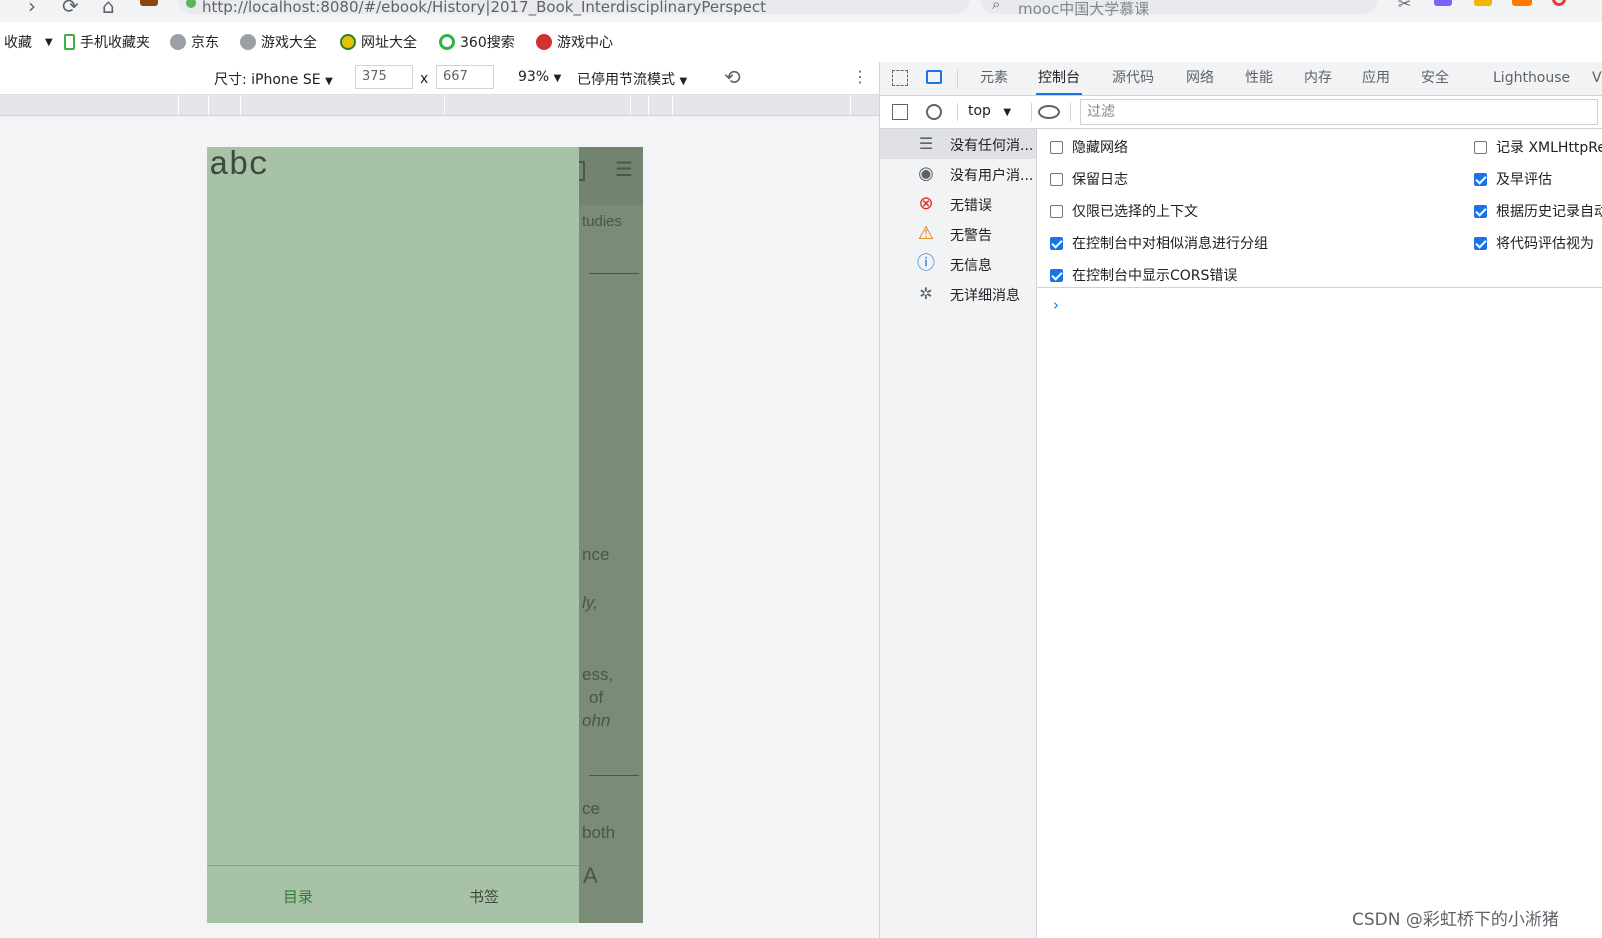 The image size is (1602, 938). I want to click on setting-hide-network: 隐藏网络, so click(1089, 147).